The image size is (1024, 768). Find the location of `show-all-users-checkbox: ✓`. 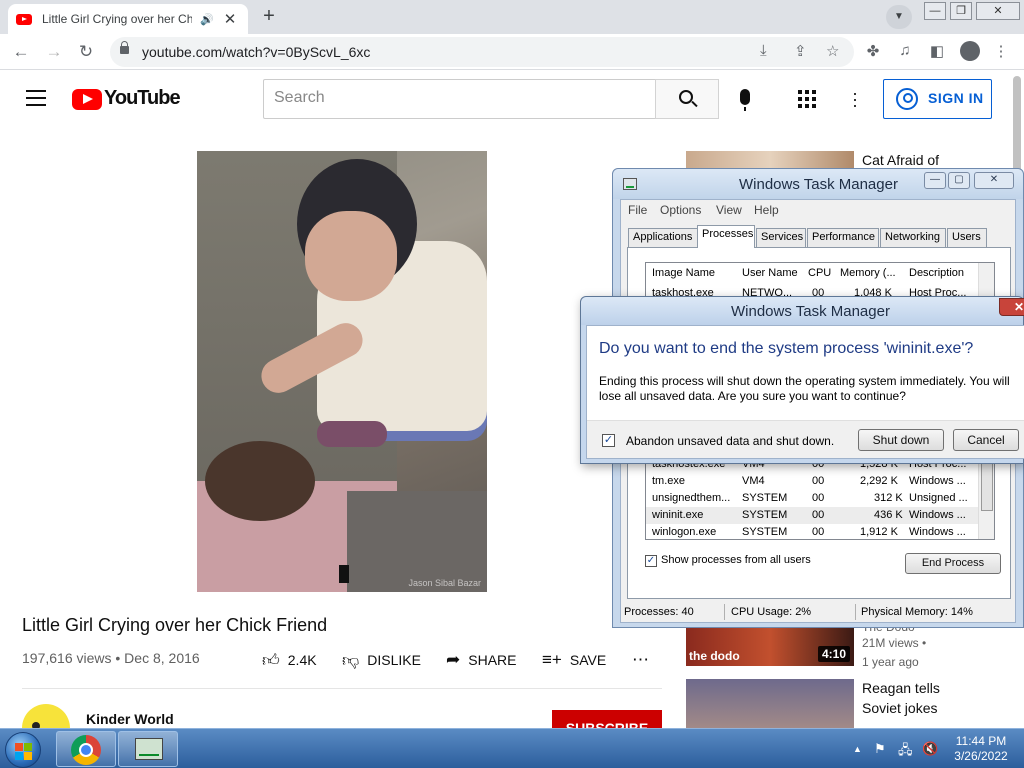

show-all-users-checkbox: ✓ is located at coordinates (651, 561).